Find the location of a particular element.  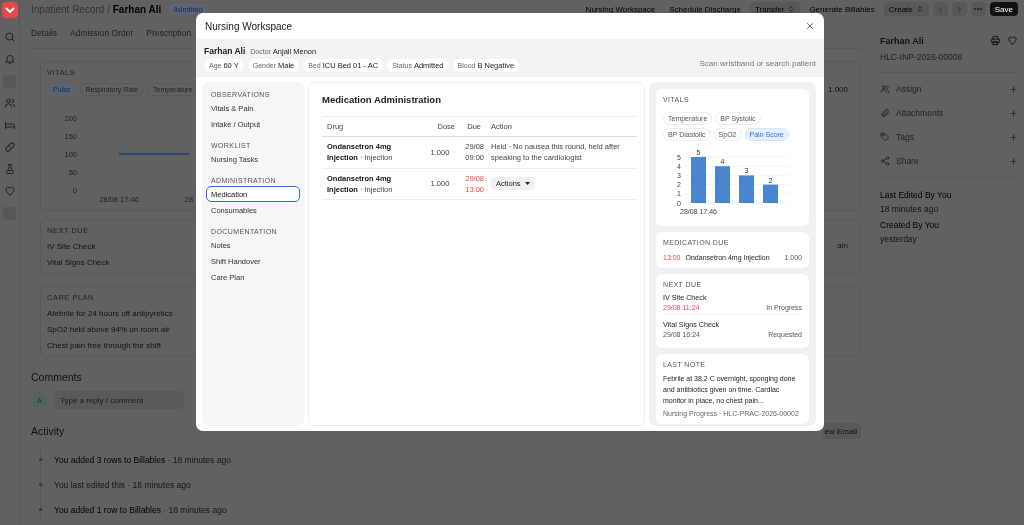

activity-item: You added 3 rows to Billables · 18 minutes ago is located at coordinates (142, 459).